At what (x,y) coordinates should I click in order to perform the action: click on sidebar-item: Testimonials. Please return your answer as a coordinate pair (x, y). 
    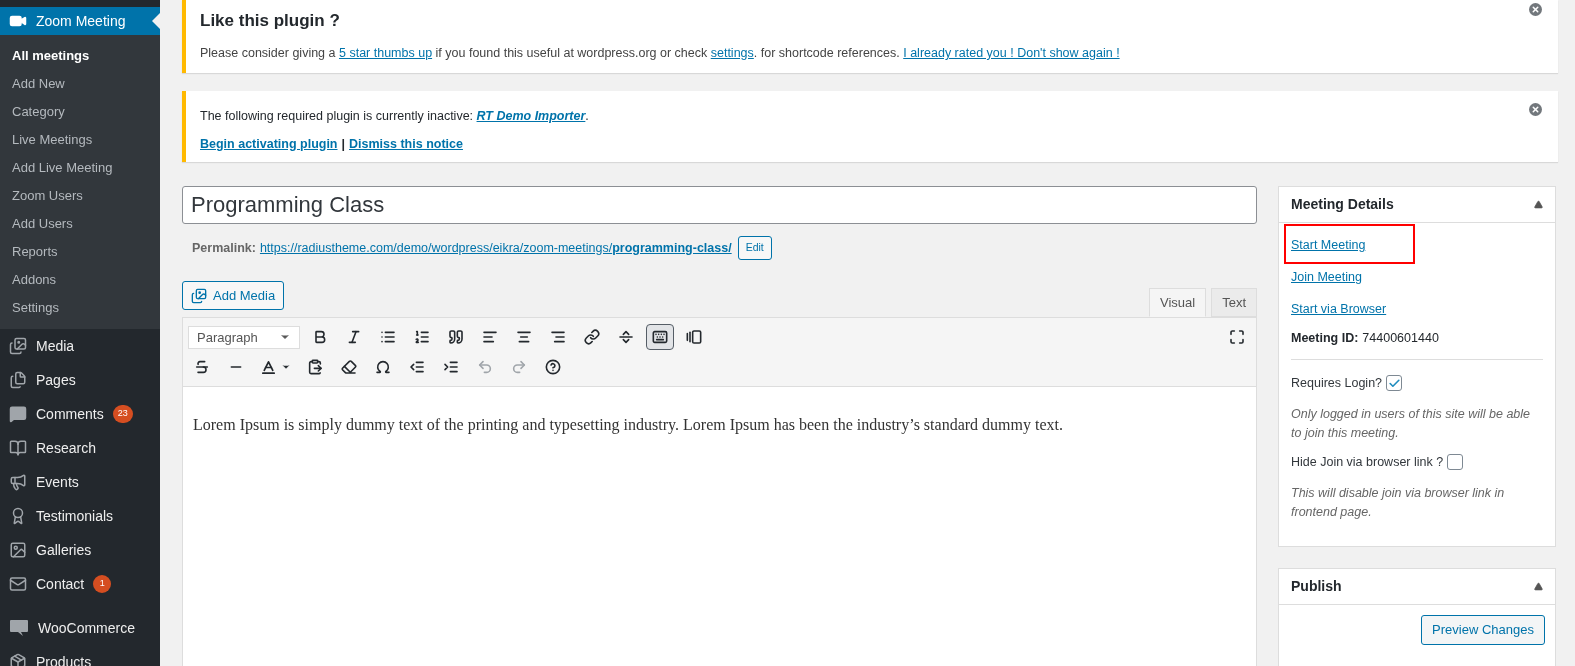
    Looking at the image, I should click on (80, 516).